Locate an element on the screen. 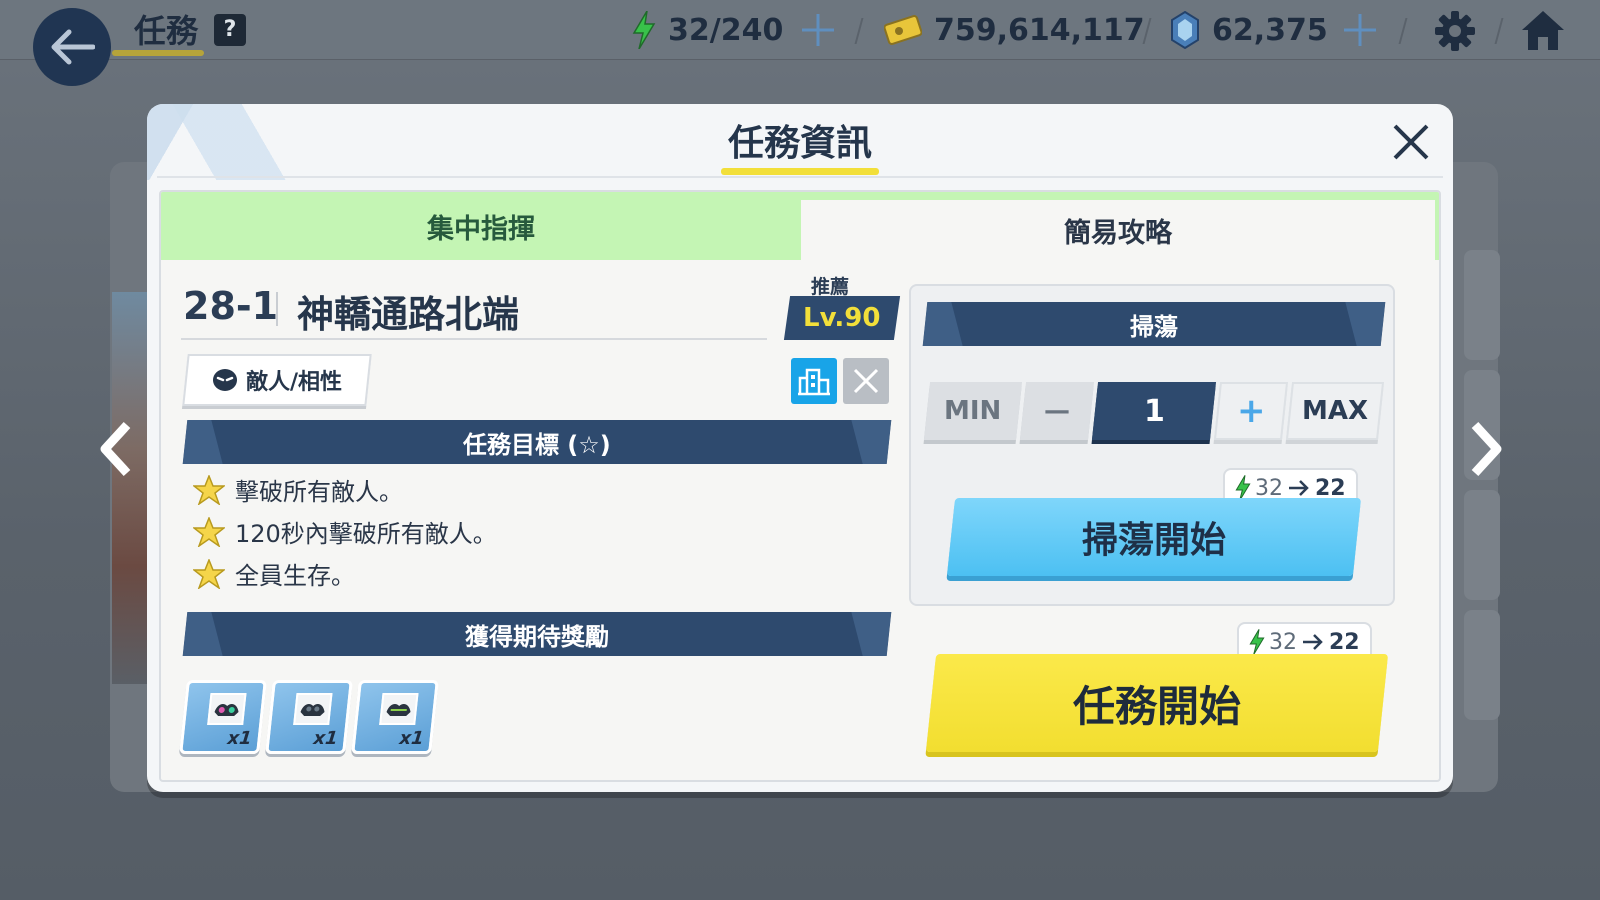  sweep-max-label: MAX is located at coordinates (1335, 411).